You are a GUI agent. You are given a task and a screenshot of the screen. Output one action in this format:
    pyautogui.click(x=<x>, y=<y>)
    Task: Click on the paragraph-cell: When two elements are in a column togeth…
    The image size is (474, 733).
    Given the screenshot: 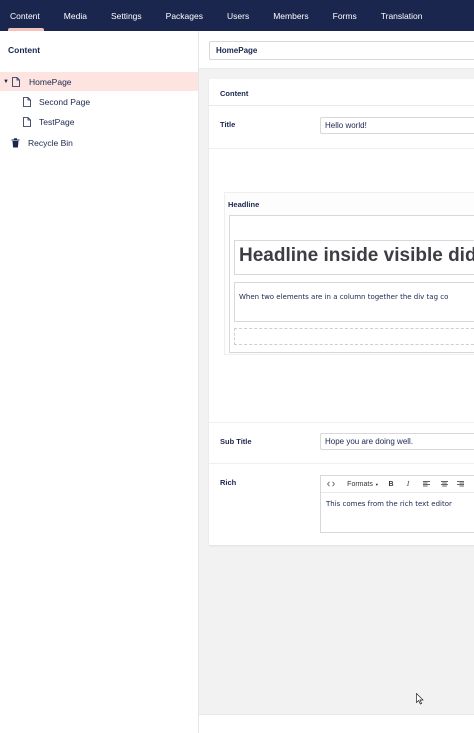 What is the action you would take?
    pyautogui.click(x=354, y=302)
    